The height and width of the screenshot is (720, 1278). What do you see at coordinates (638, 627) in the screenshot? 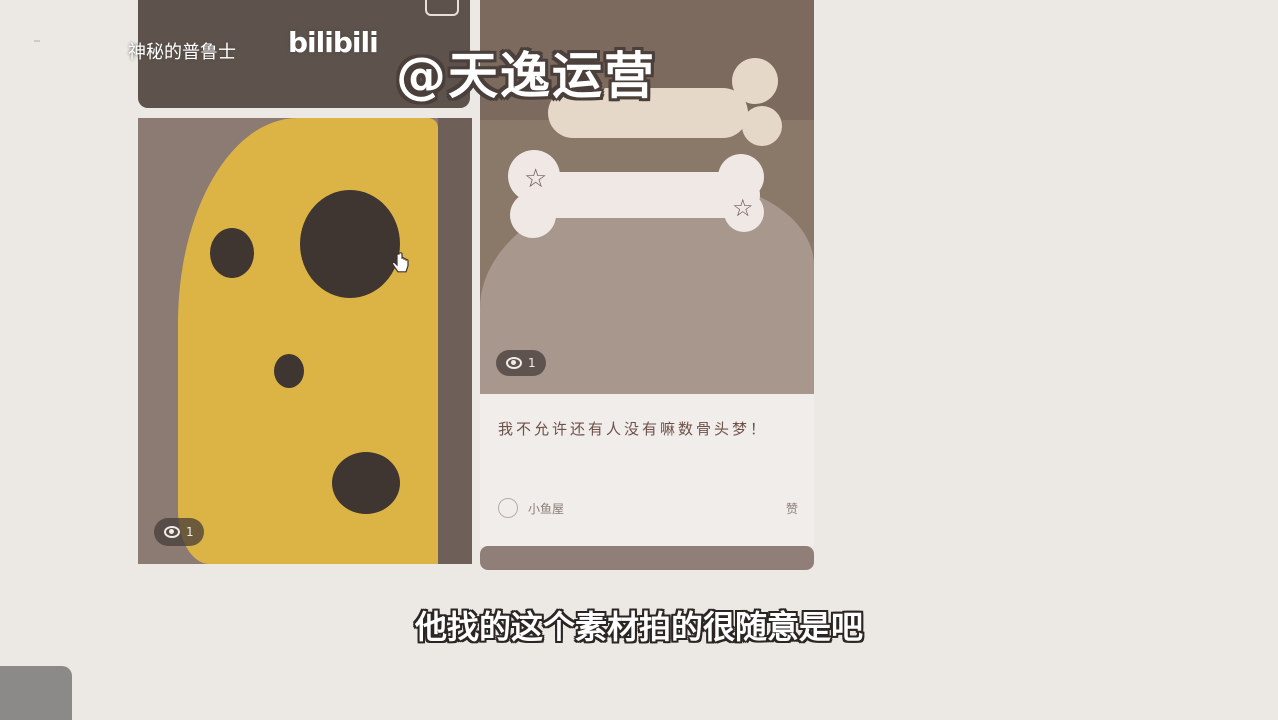
I see `video-subtitle: 他找的这个素材拍的很随意是吧` at bounding box center [638, 627].